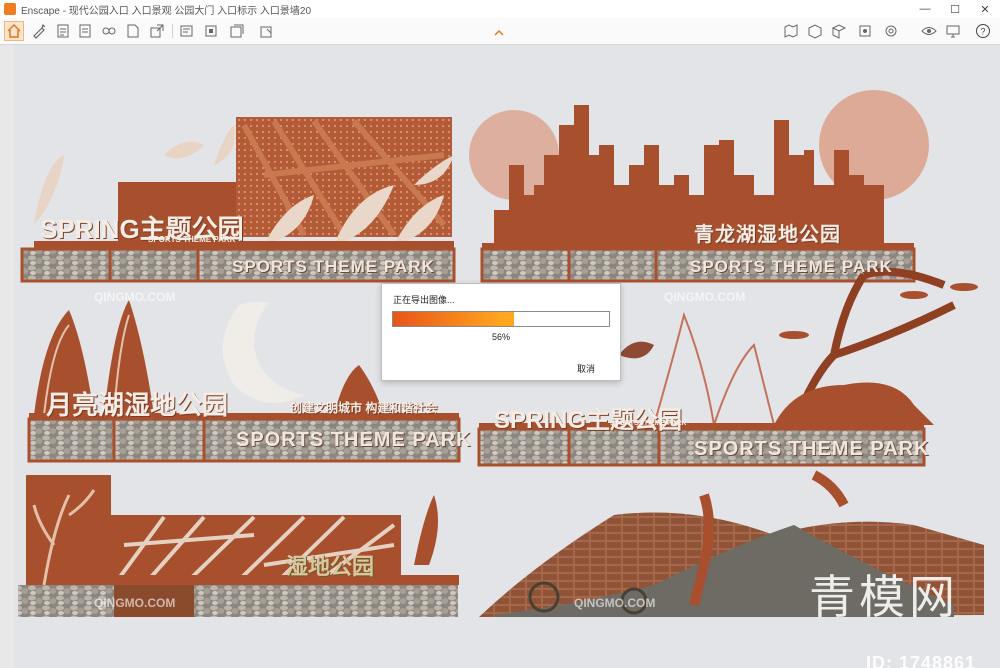 This screenshot has width=1000, height=668. I want to click on panel-3-gabion-text: SPORTS THEME PARK, so click(354, 440).